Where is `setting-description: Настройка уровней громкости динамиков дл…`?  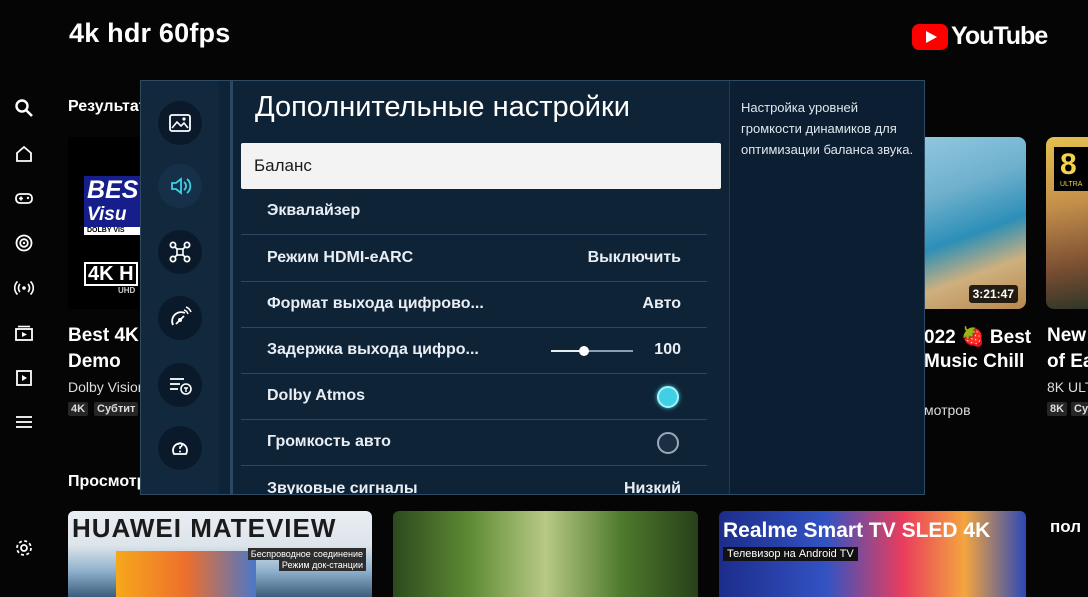 setting-description: Настройка уровней громкости динамиков дл… is located at coordinates (827, 128).